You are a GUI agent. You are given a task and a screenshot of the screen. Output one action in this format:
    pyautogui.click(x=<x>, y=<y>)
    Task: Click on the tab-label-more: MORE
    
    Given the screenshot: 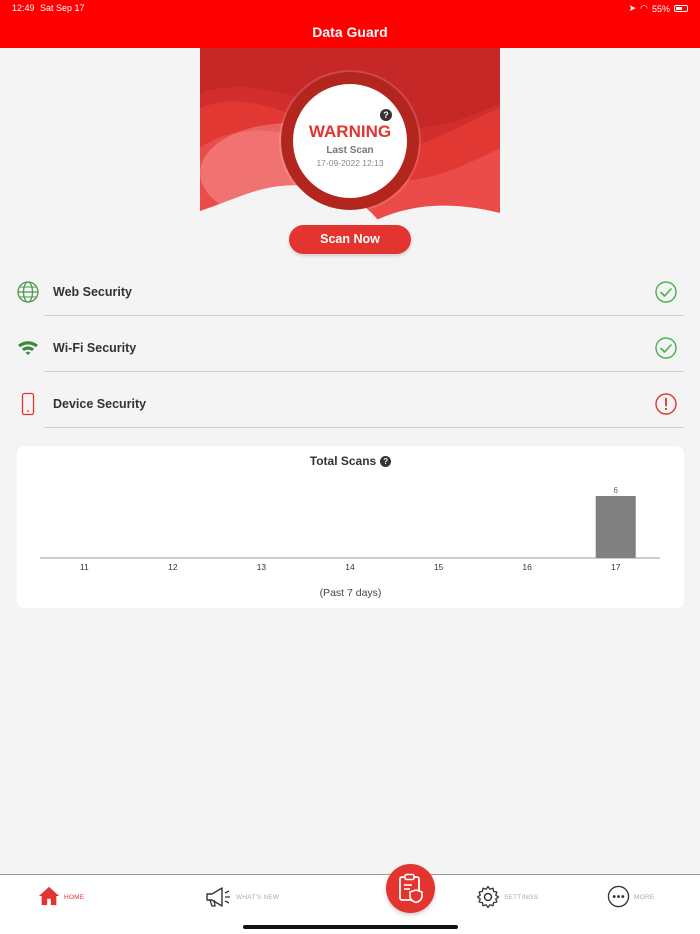 What is the action you would take?
    pyautogui.click(x=644, y=897)
    